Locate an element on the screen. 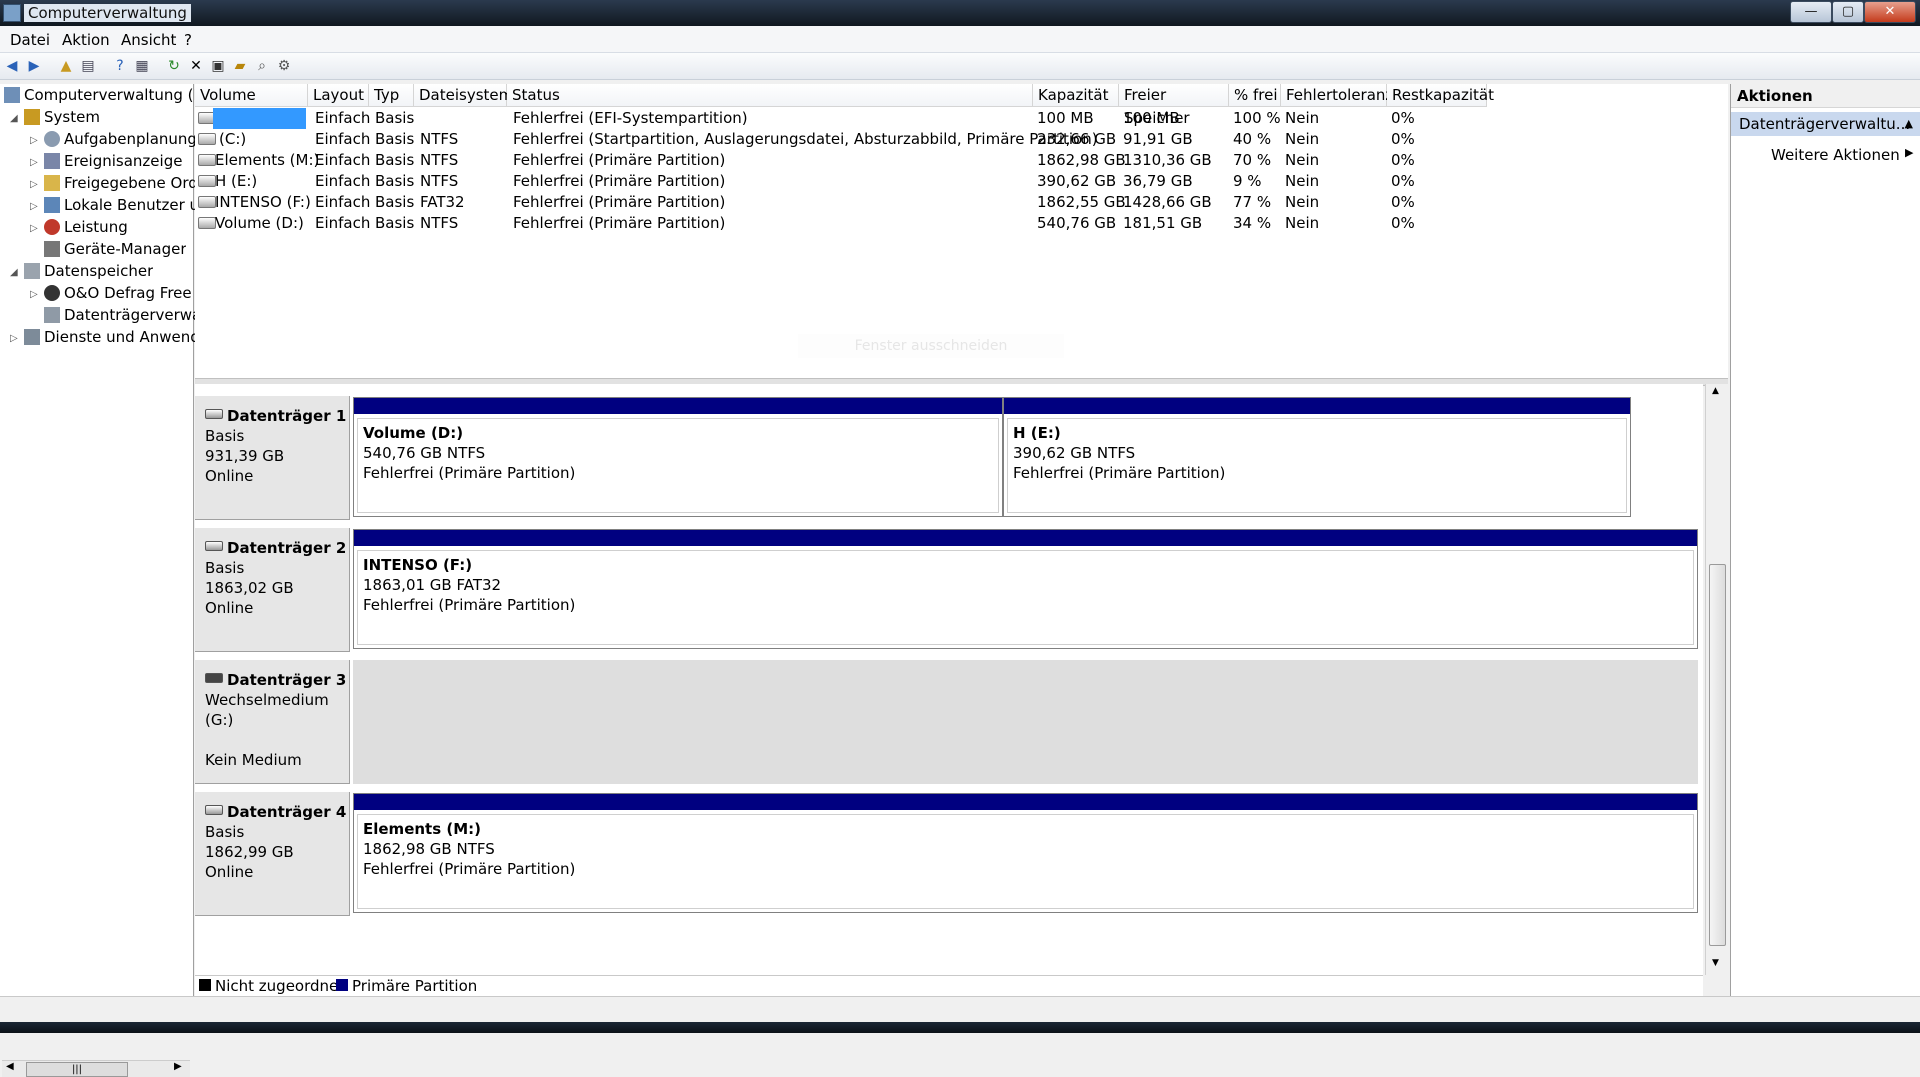 This screenshot has width=1920, height=1077. tree-item-datenspeicher: Datenspeicher is located at coordinates (88, 273).